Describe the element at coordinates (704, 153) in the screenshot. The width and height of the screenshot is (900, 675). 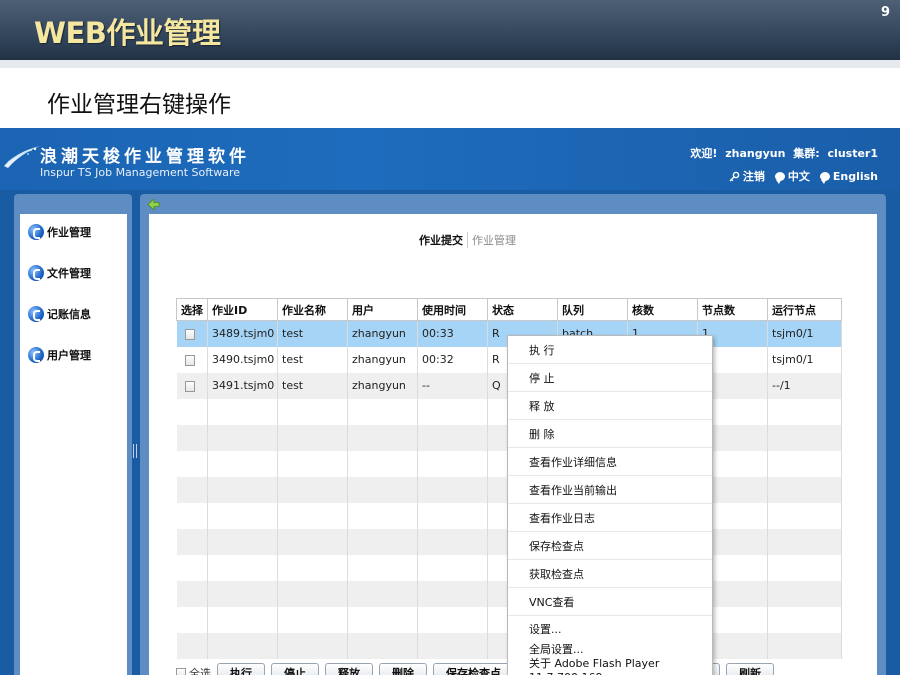
I see `welcome-label: 欢迎!` at that location.